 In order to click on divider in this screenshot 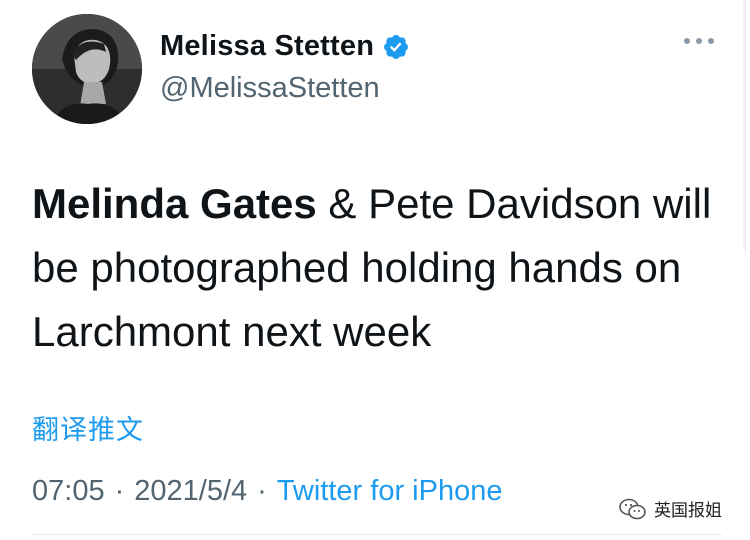, I will do `click(377, 534)`.